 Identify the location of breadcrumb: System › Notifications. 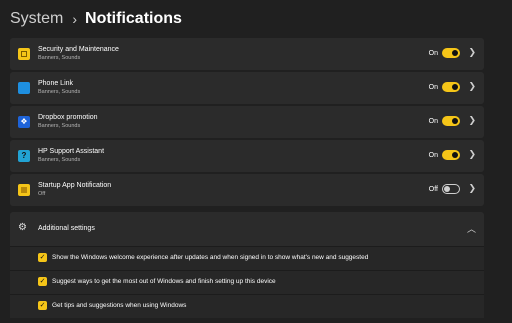
(96, 19).